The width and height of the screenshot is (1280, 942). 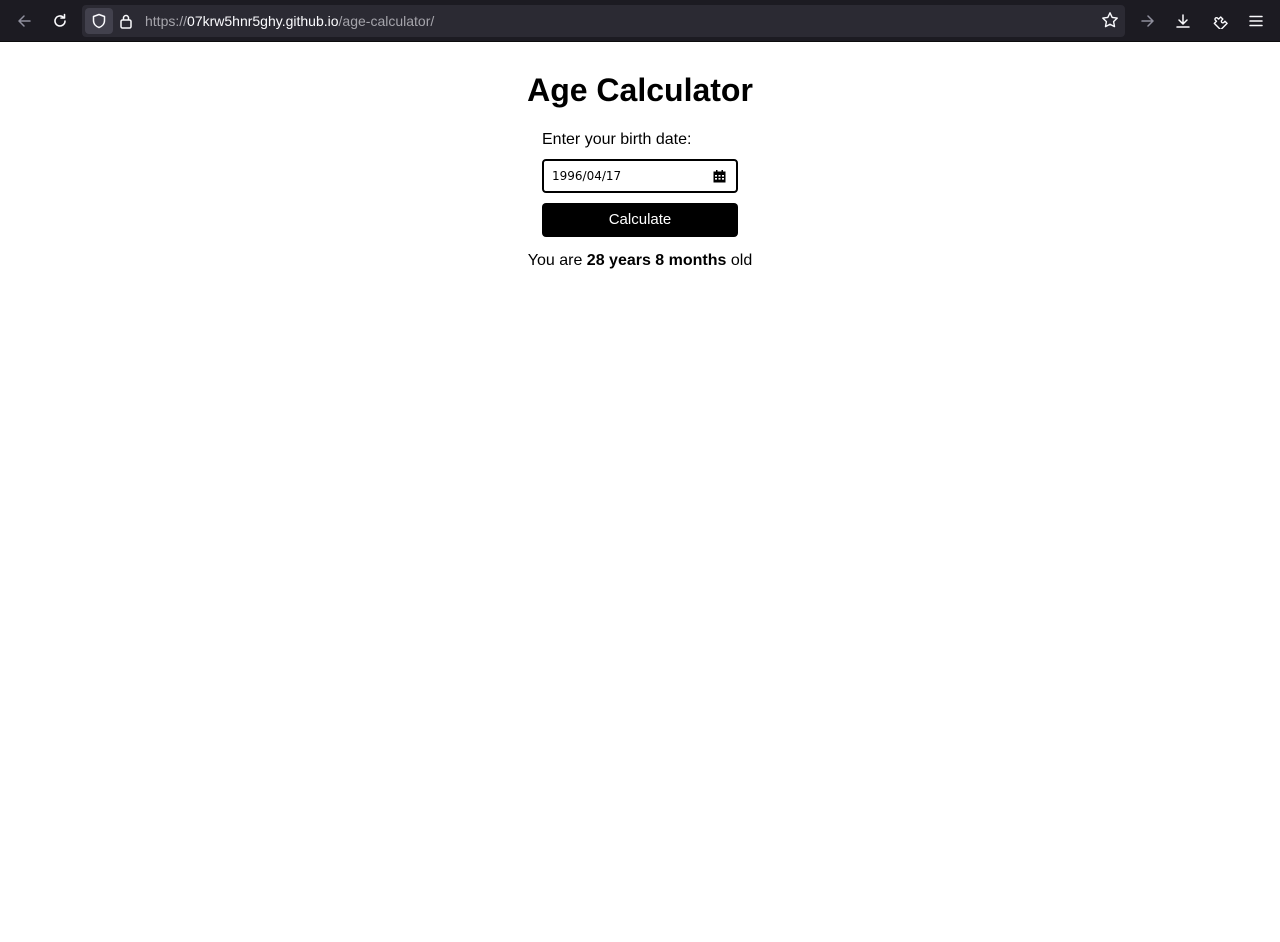 What do you see at coordinates (1220, 21) in the screenshot?
I see `extensions-icon` at bounding box center [1220, 21].